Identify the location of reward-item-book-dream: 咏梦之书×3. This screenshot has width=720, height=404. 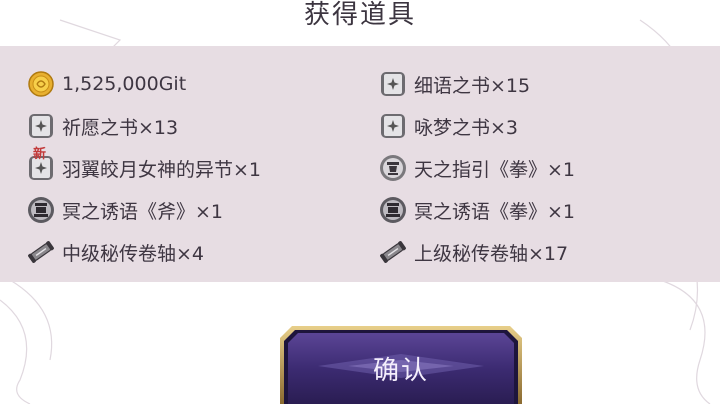
(448, 126).